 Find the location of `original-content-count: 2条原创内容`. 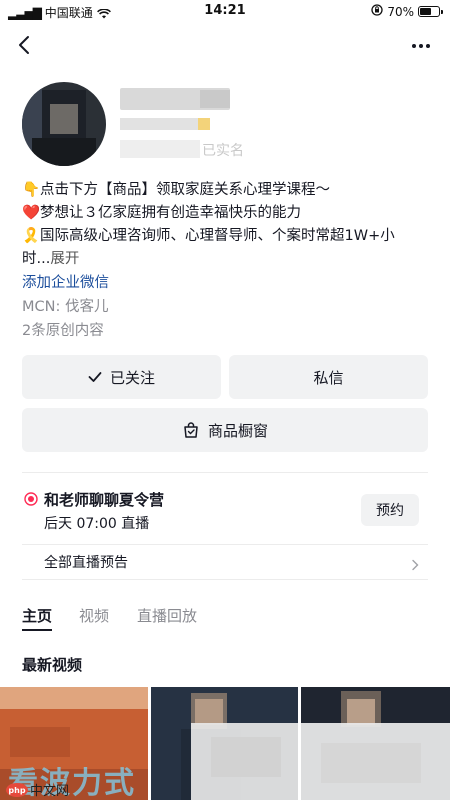

original-content-count: 2条原创内容 is located at coordinates (63, 331).